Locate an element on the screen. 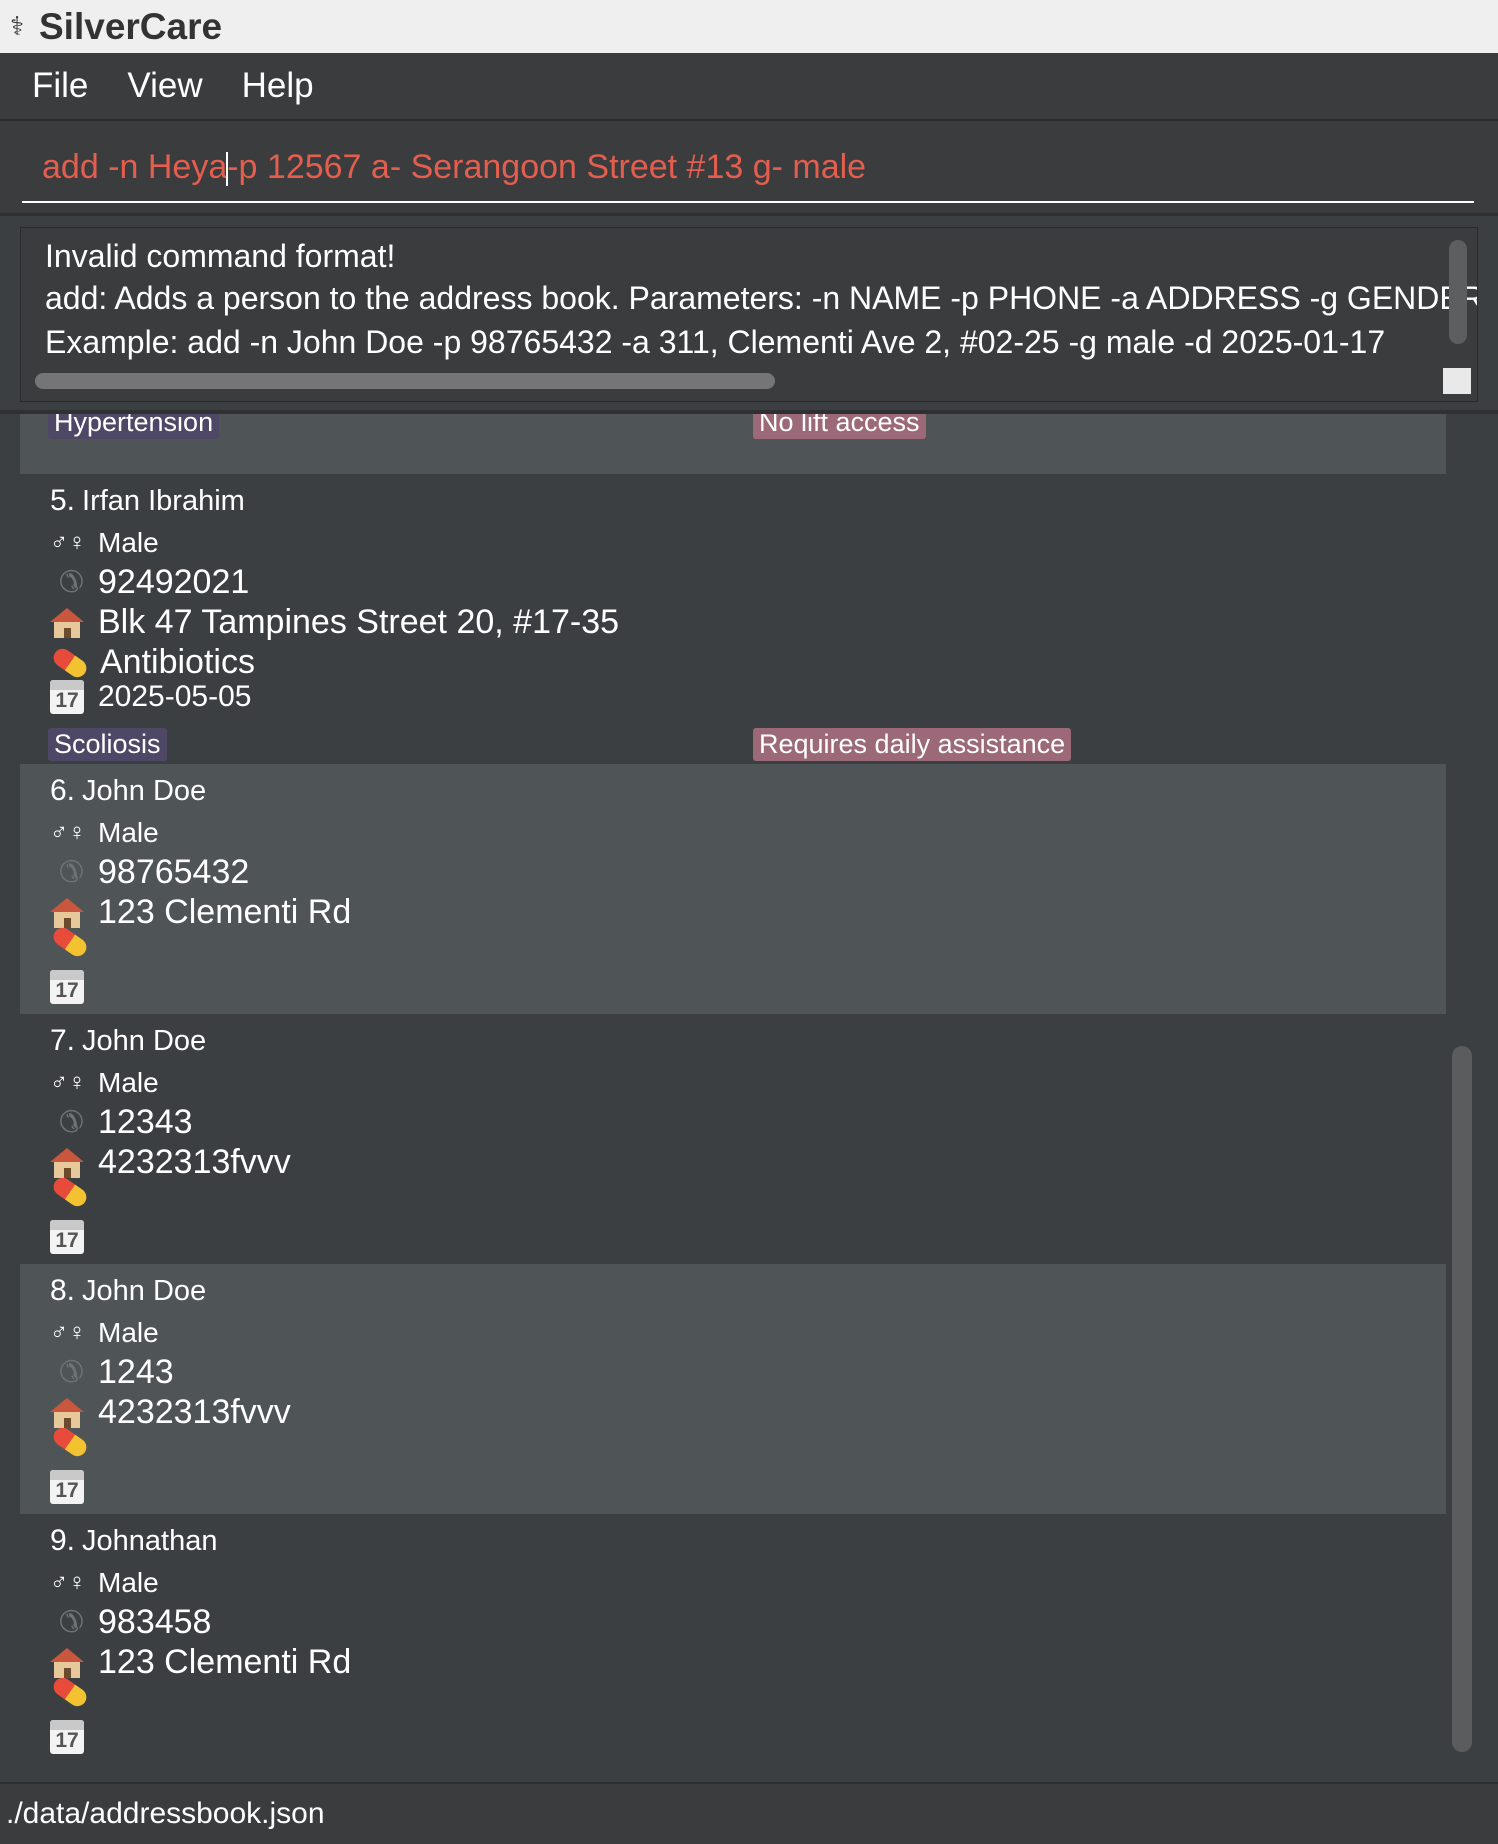 The width and height of the screenshot is (1498, 1844). person-name: Irfan Ibrahim is located at coordinates (163, 500).